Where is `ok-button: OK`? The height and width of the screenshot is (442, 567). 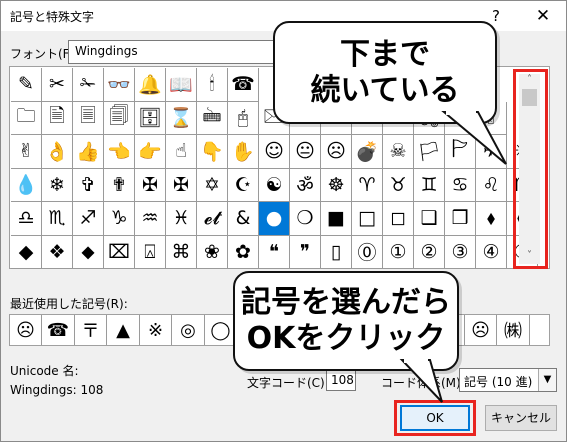 ok-button: OK is located at coordinates (435, 418).